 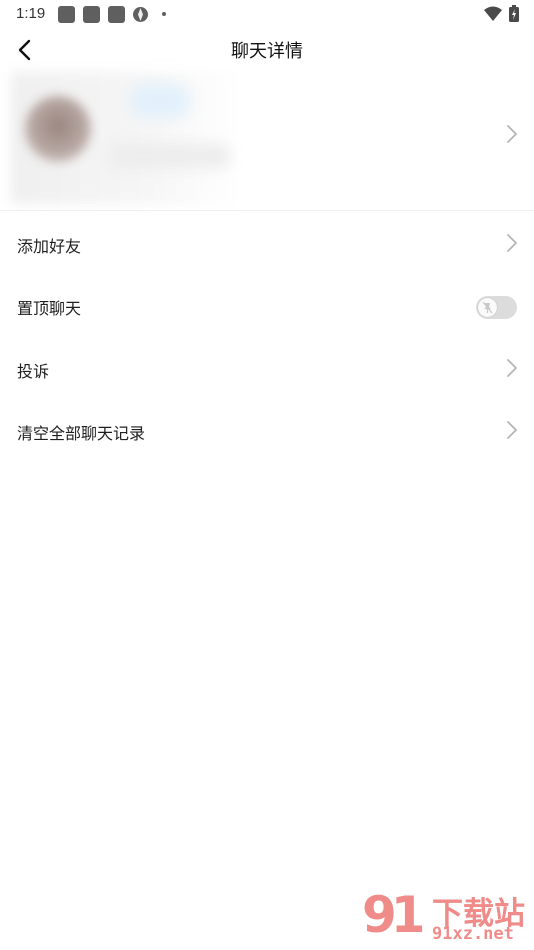 What do you see at coordinates (170, 156) in the screenshot?
I see `profile-info-blurred` at bounding box center [170, 156].